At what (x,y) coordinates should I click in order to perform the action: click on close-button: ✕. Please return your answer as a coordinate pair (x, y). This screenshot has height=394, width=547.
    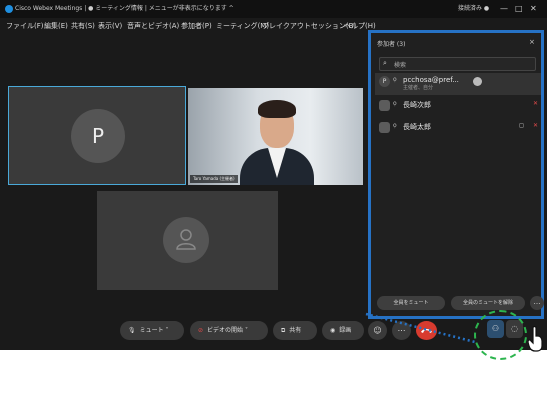
    Looking at the image, I should click on (533, 9).